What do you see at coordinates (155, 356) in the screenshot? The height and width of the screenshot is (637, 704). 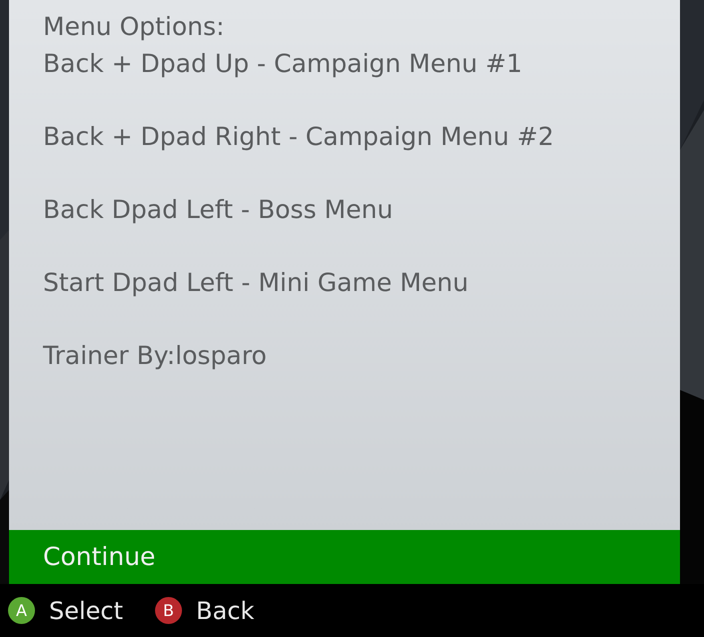 I see `menu-text: Trainer By:losparo` at bounding box center [155, 356].